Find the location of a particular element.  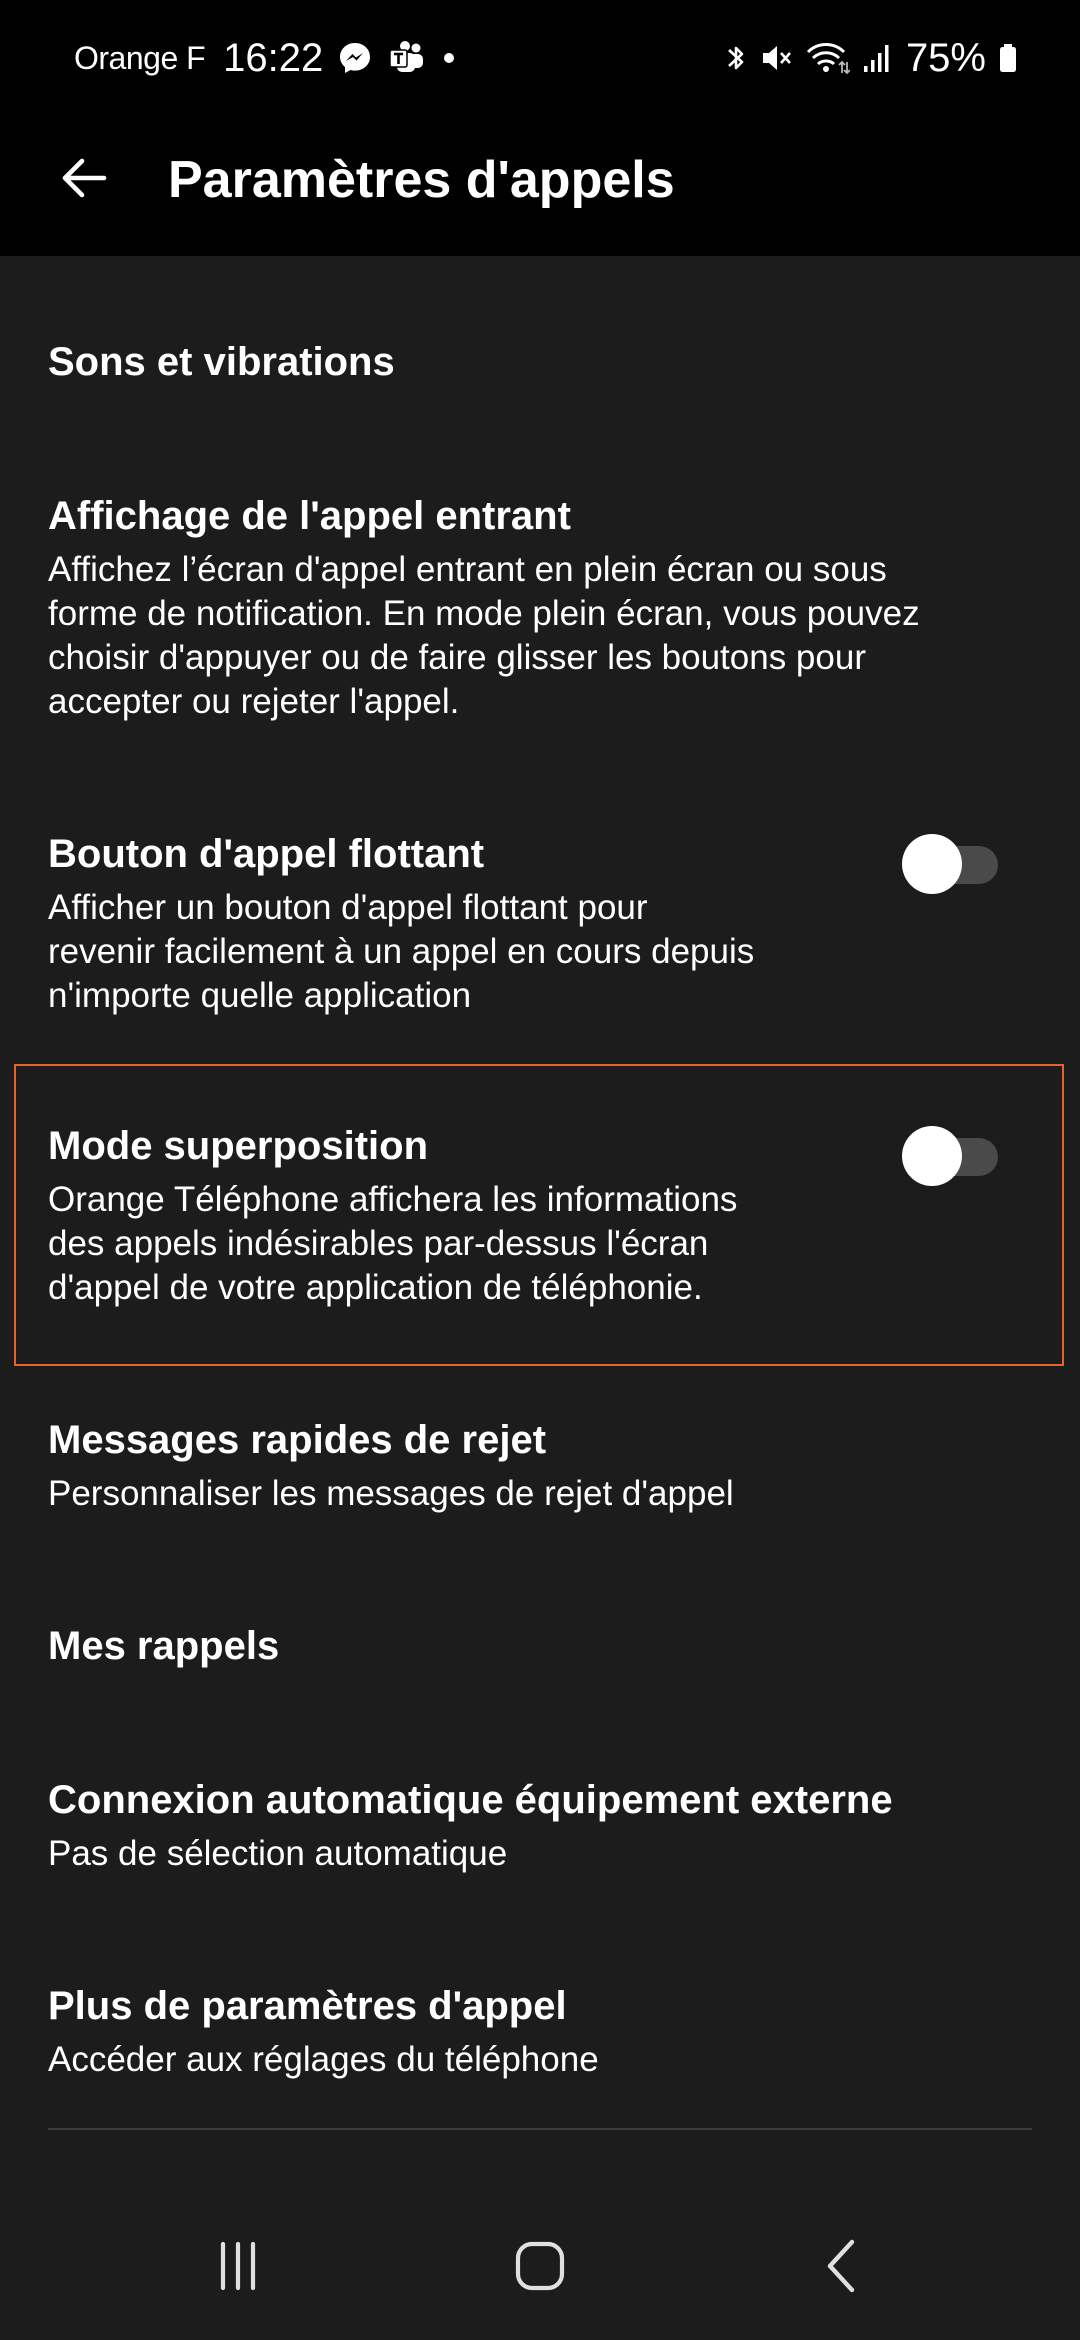

messenger-icon is located at coordinates (355, 58).